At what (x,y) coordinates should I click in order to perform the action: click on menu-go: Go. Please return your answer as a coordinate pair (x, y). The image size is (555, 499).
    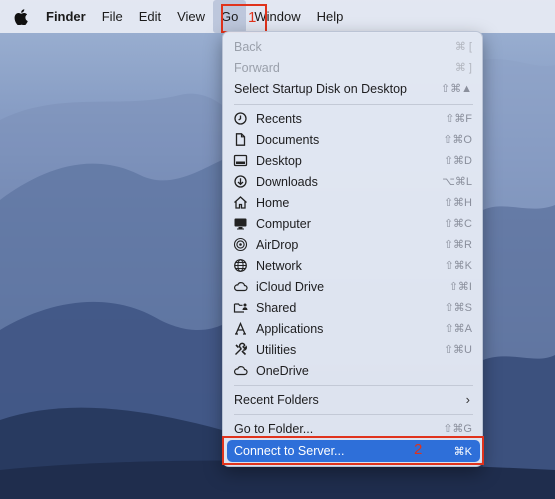
    Looking at the image, I should click on (230, 16).